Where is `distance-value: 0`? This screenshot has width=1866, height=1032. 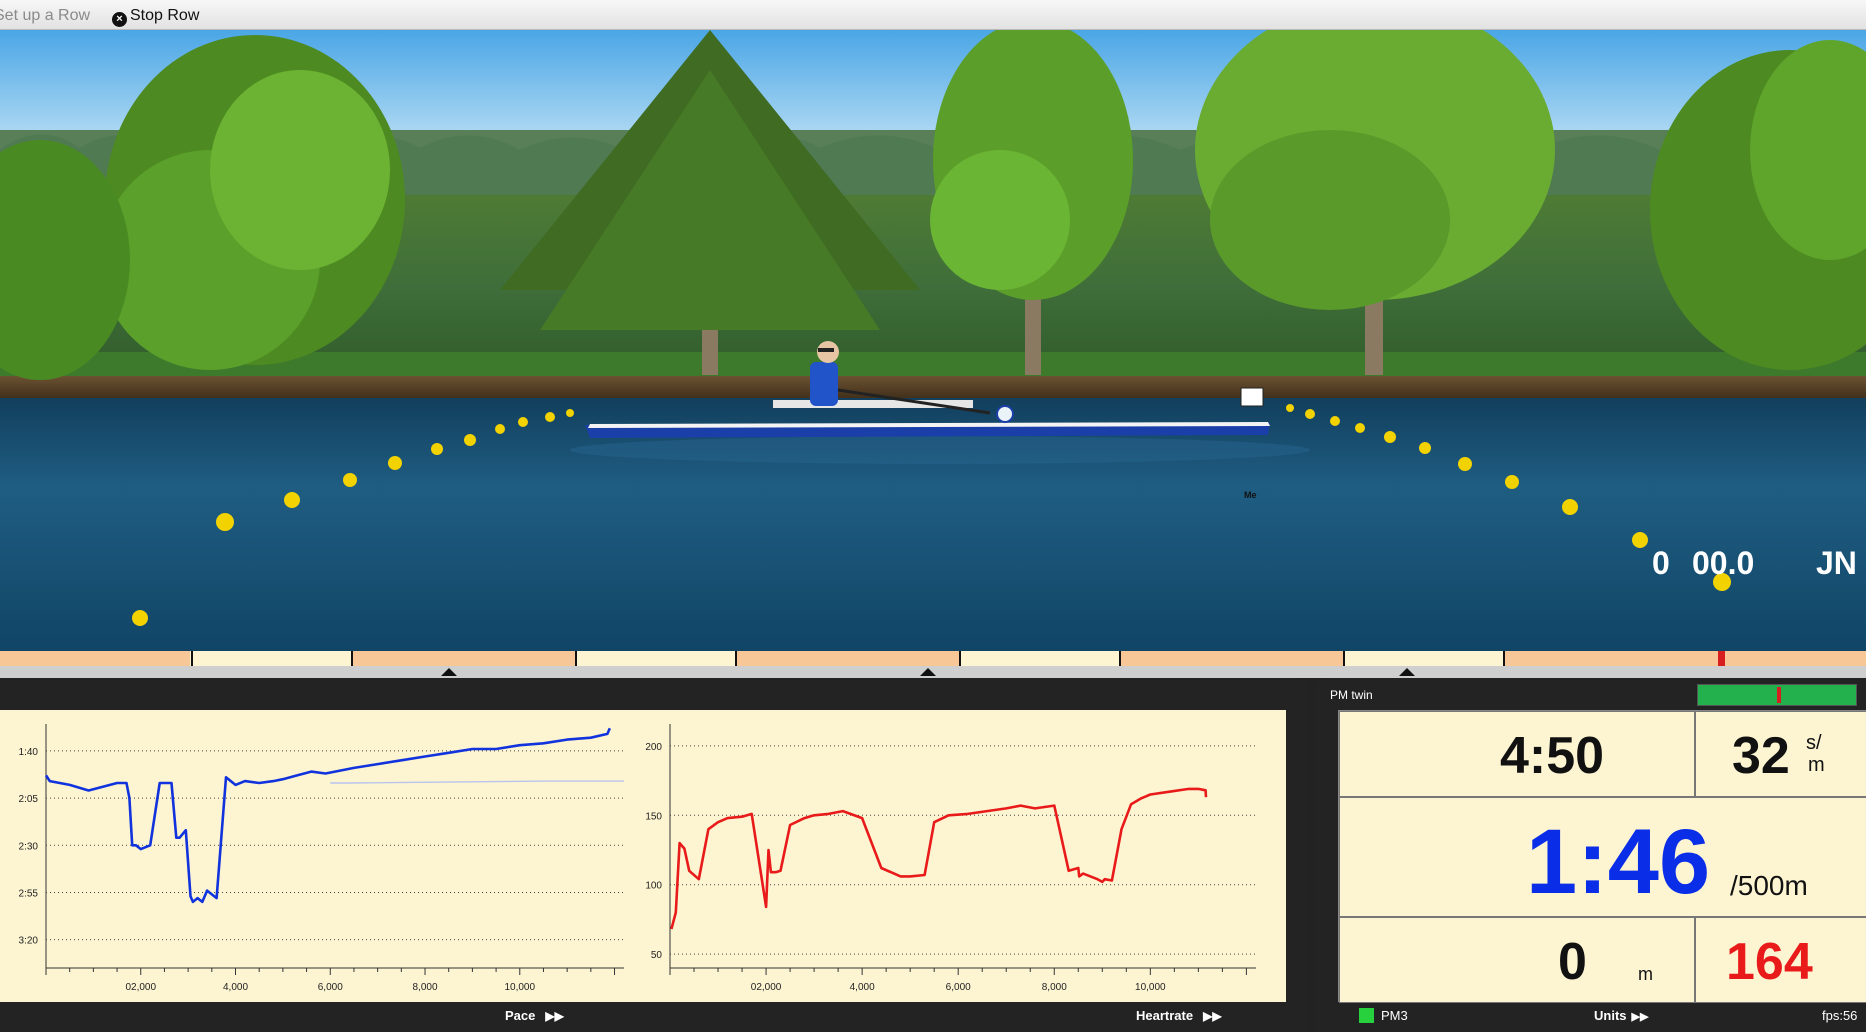
distance-value: 0 is located at coordinates (1572, 962).